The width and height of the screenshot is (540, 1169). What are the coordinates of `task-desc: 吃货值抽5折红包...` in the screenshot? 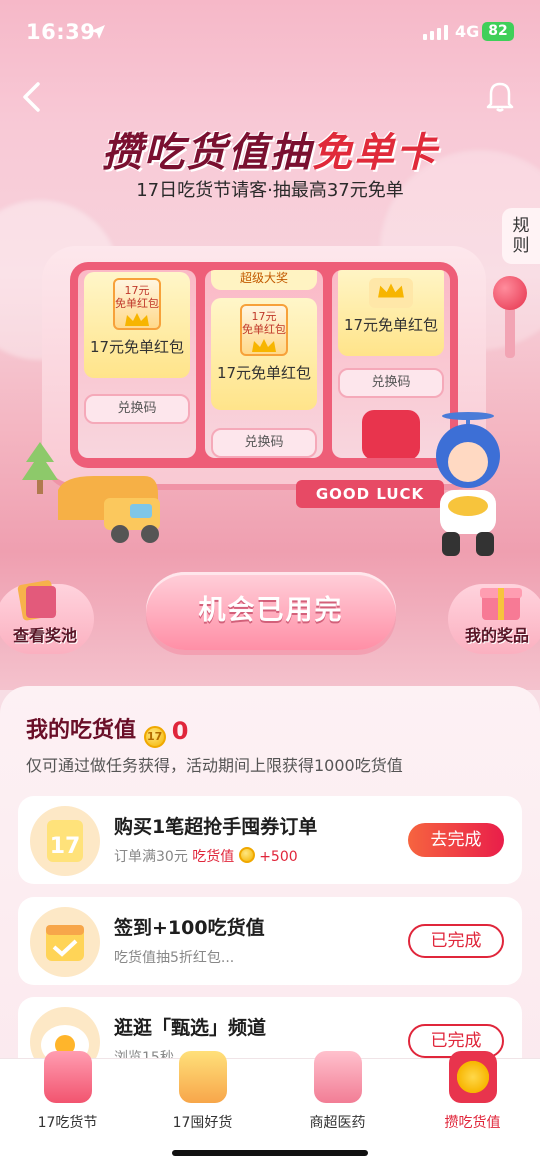 It's located at (174, 958).